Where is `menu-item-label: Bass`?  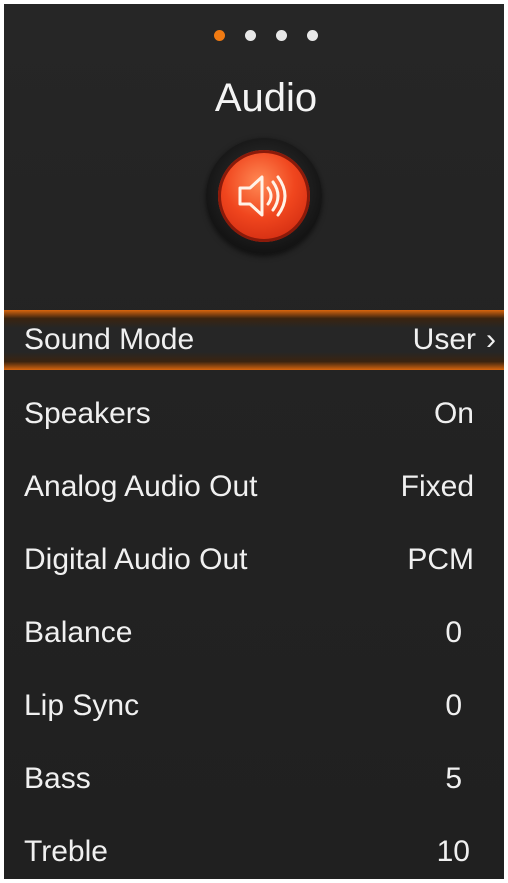 menu-item-label: Bass is located at coordinates (57, 778).